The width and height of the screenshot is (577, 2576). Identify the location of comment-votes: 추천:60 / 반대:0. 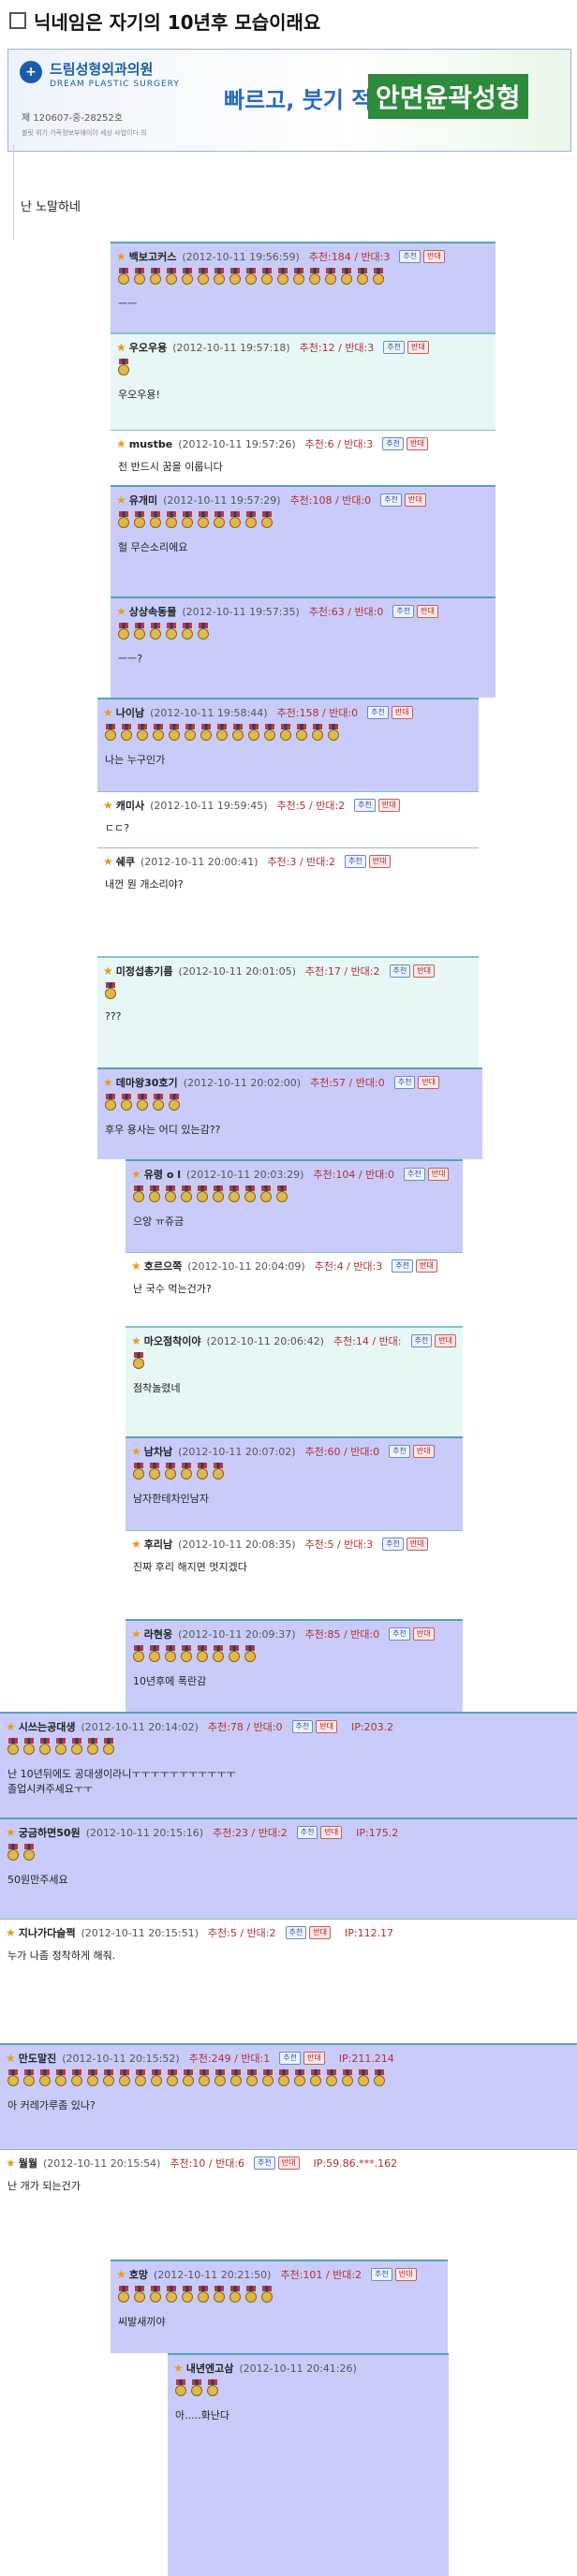
(342, 1452).